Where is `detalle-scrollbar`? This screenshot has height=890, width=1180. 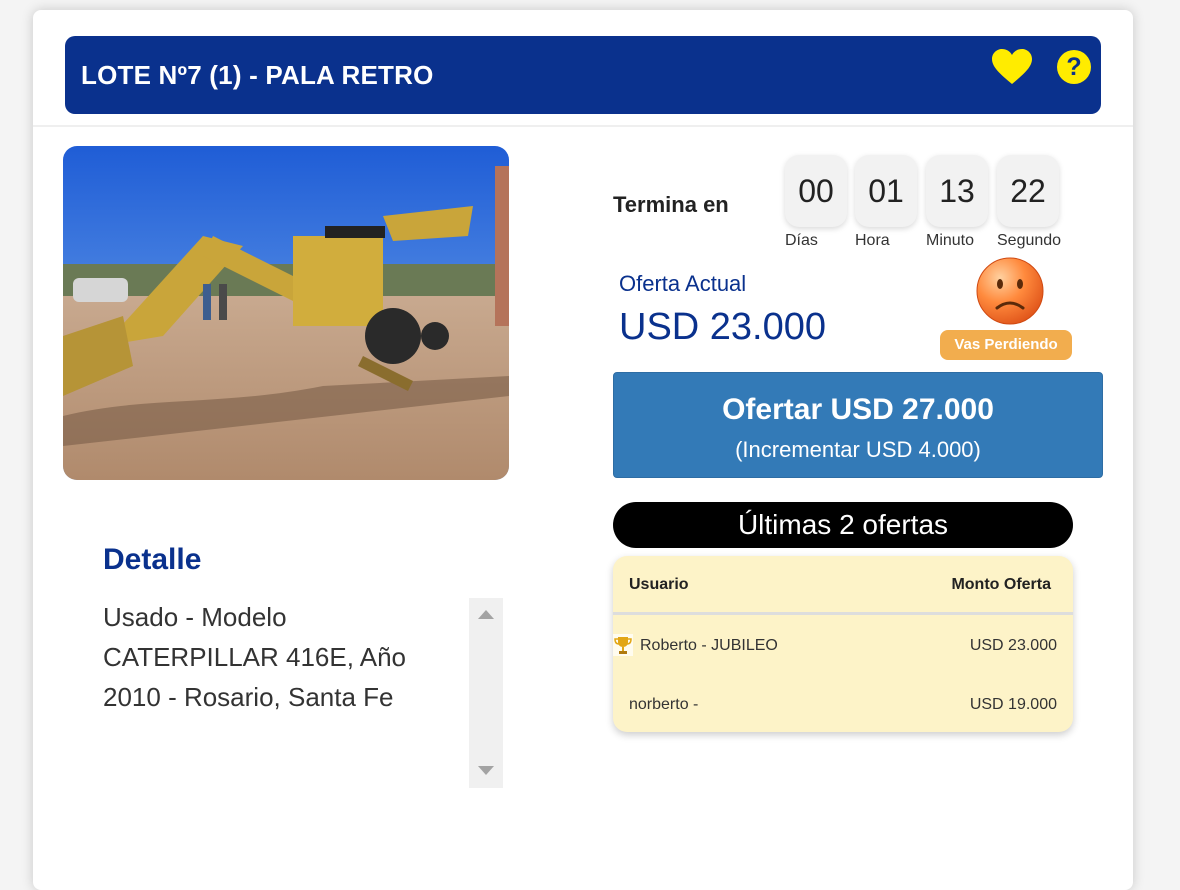
detalle-scrollbar is located at coordinates (486, 693).